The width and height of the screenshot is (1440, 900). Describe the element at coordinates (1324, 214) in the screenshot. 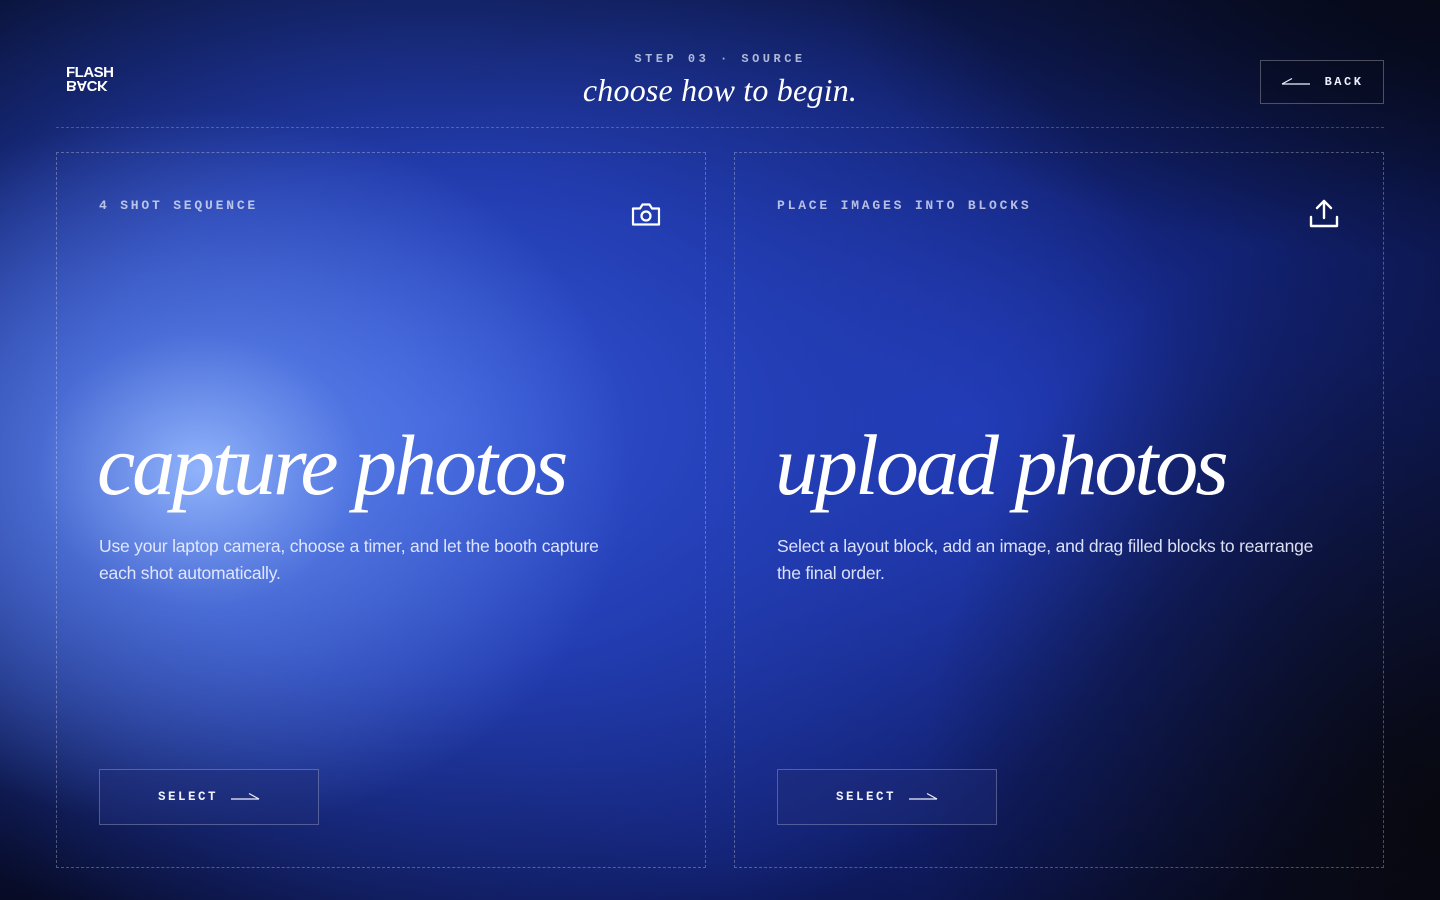

I see `upload-icon` at that location.